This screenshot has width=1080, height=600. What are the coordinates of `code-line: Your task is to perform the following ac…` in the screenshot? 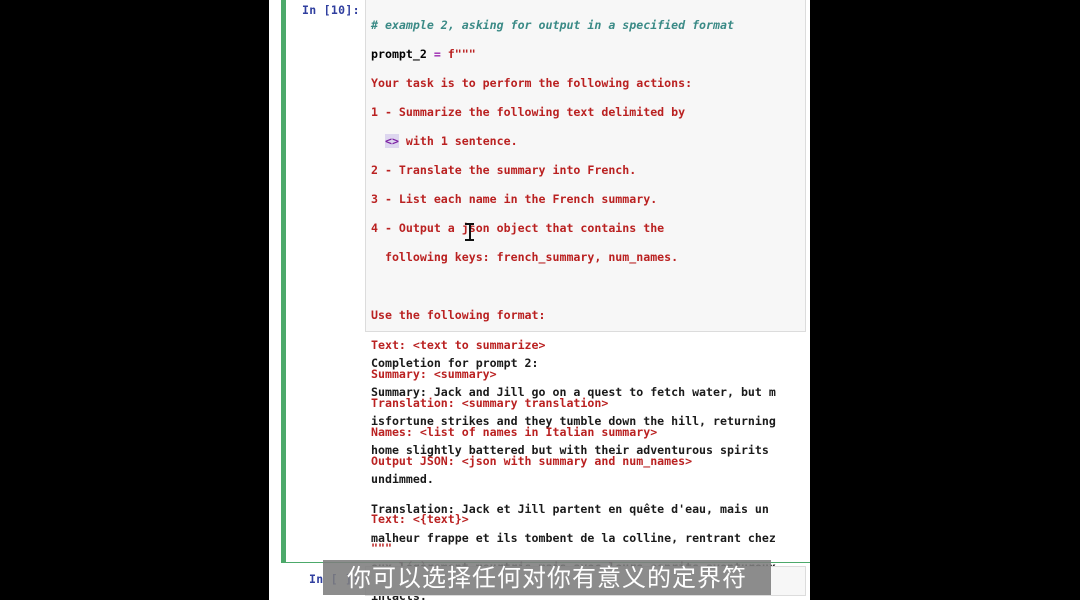 It's located at (586, 83).